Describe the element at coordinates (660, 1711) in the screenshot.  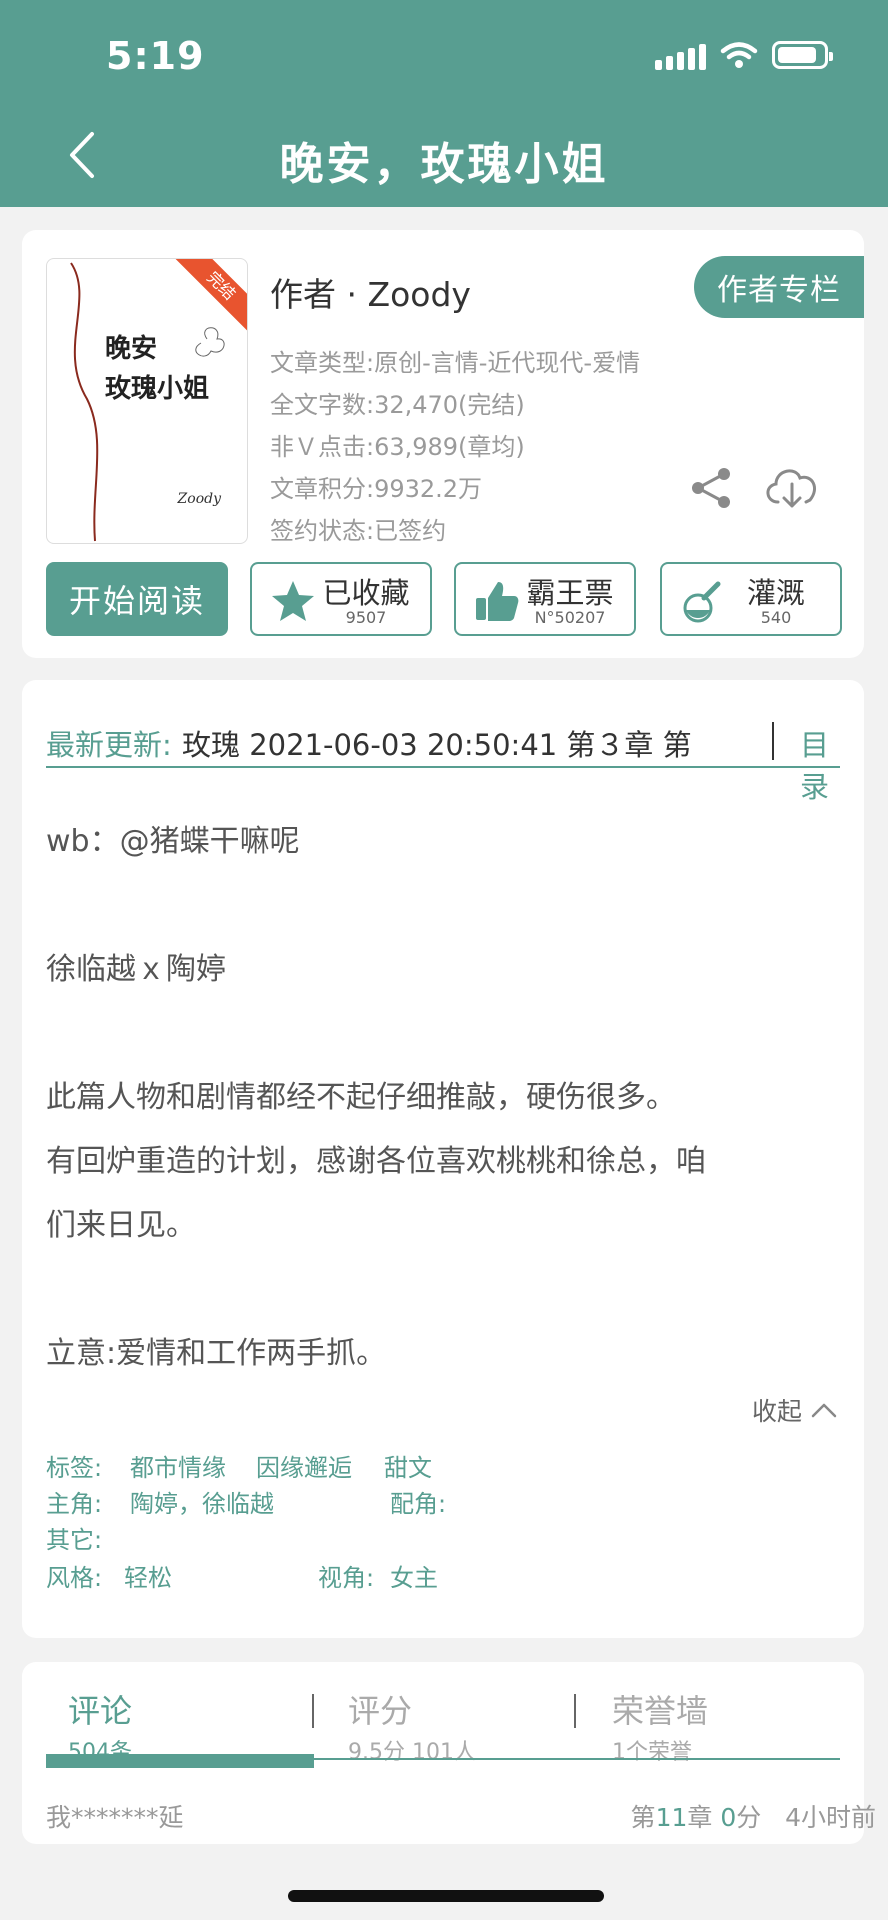
I see `tab-title: 荣誉墙` at that location.